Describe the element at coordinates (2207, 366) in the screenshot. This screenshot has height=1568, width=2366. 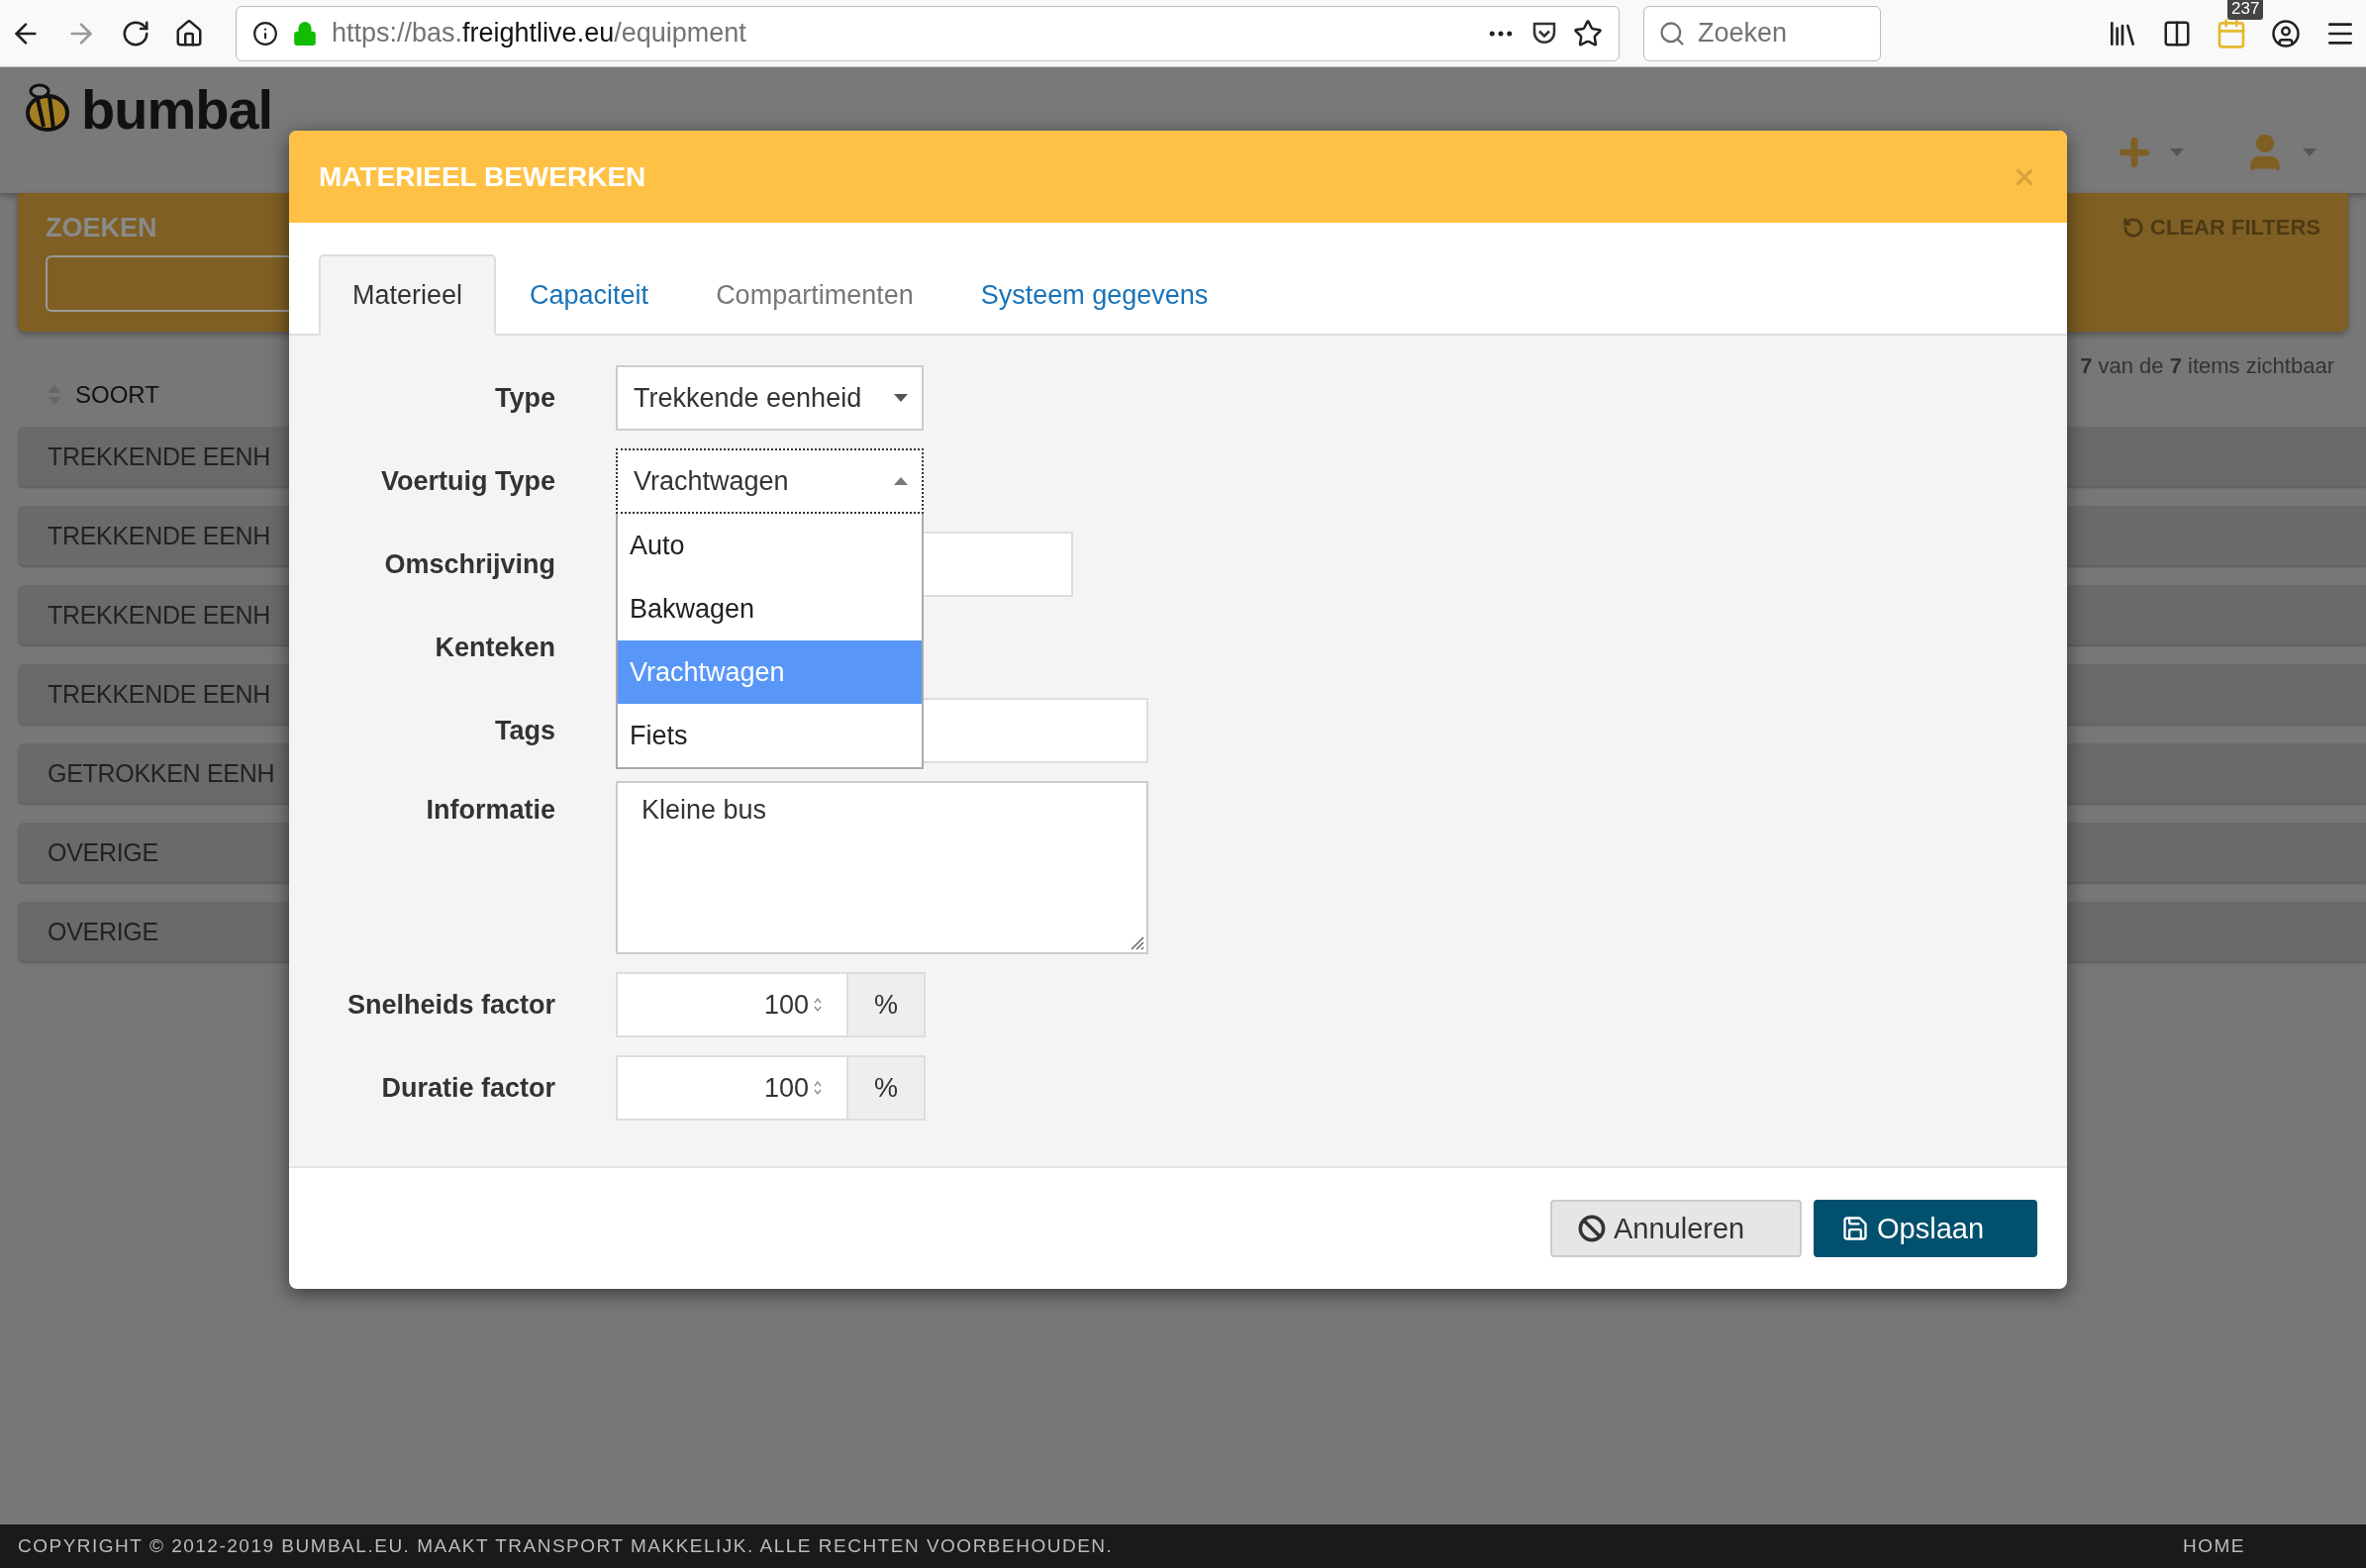
I see `count-text: 7 van de 7 items zichtbaar` at that location.